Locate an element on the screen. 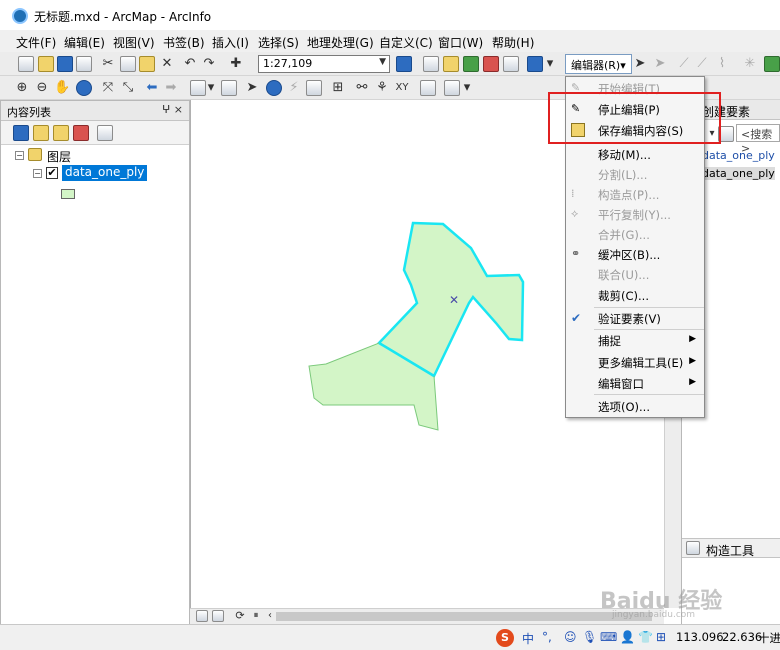  refresh-icon: ⟳ is located at coordinates (240, 616).